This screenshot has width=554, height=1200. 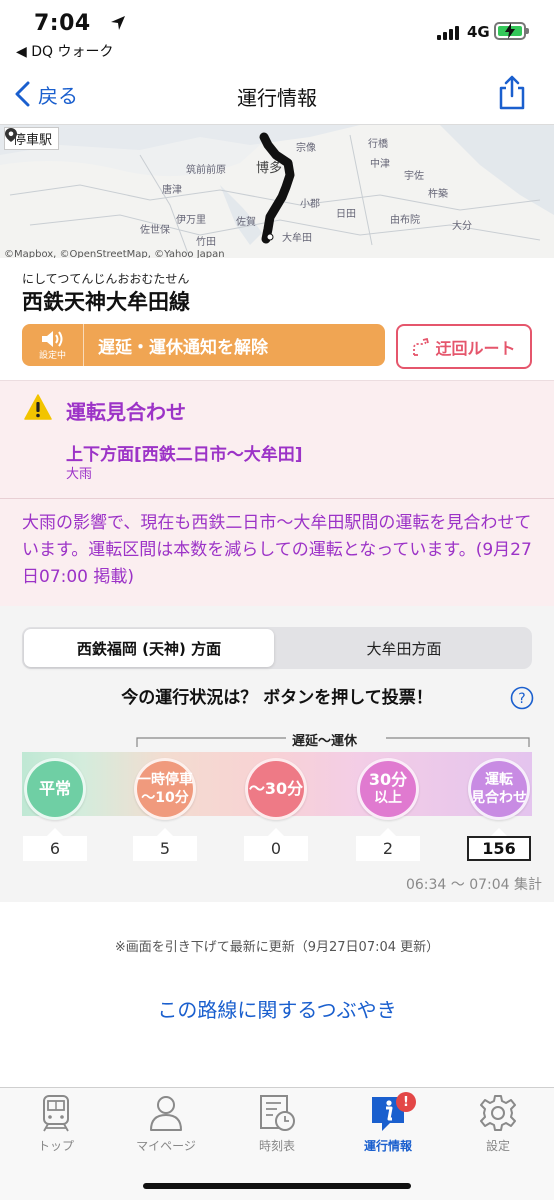 What do you see at coordinates (512, 92) in the screenshot?
I see `share-icon` at bounding box center [512, 92].